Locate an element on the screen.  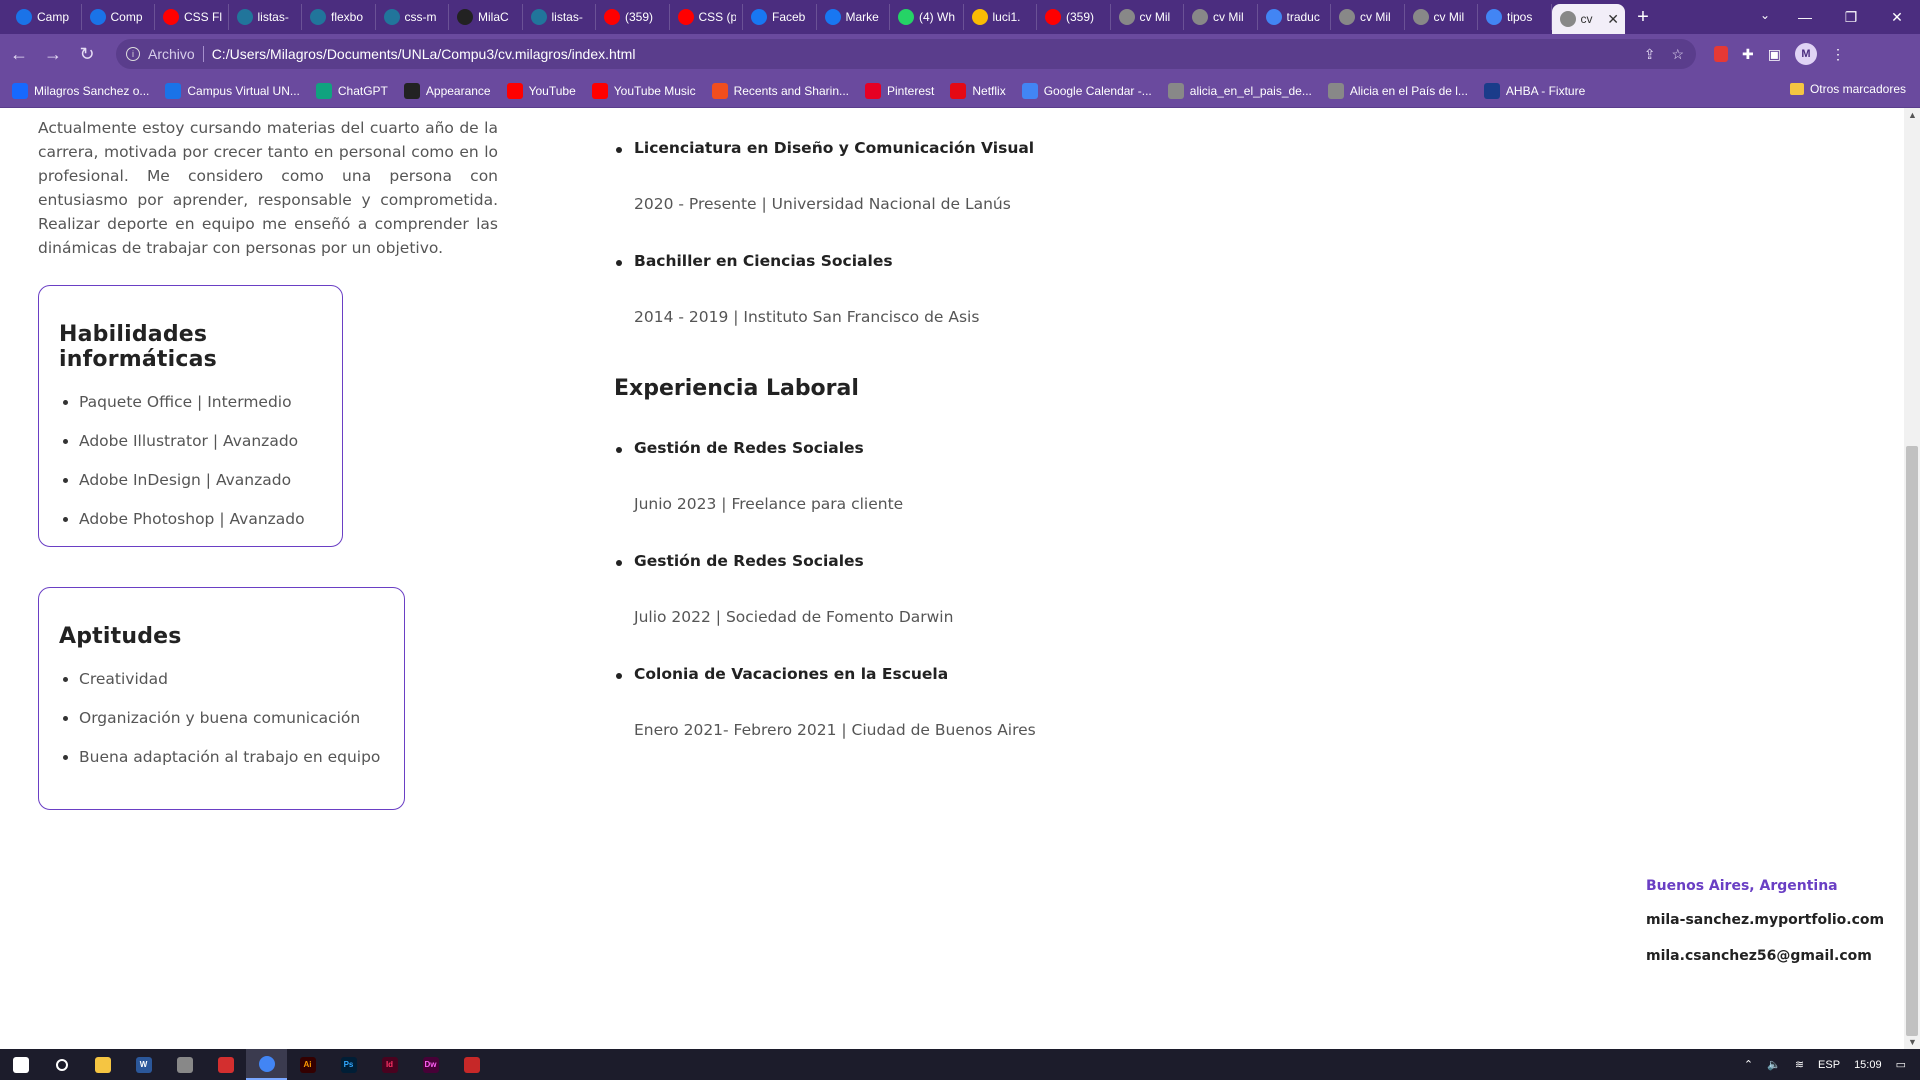
bookmark-item: Netflix is located at coordinates (978, 90).